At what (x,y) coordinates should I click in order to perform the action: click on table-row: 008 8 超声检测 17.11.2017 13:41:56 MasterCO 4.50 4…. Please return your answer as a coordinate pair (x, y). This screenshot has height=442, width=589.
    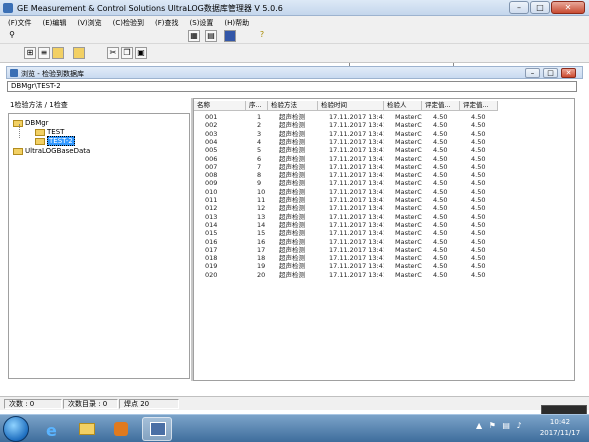
    Looking at the image, I should click on (384, 175).